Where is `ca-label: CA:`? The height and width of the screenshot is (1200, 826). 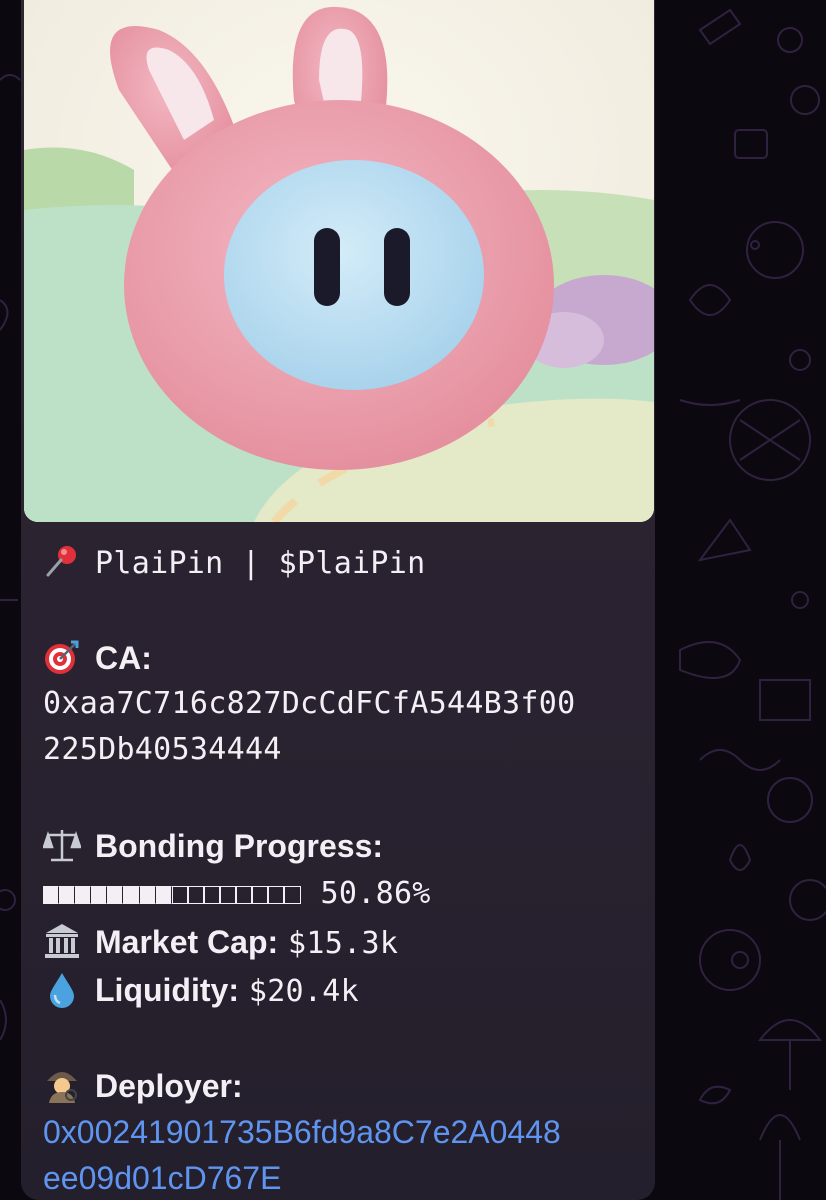
ca-label: CA: is located at coordinates (123, 658).